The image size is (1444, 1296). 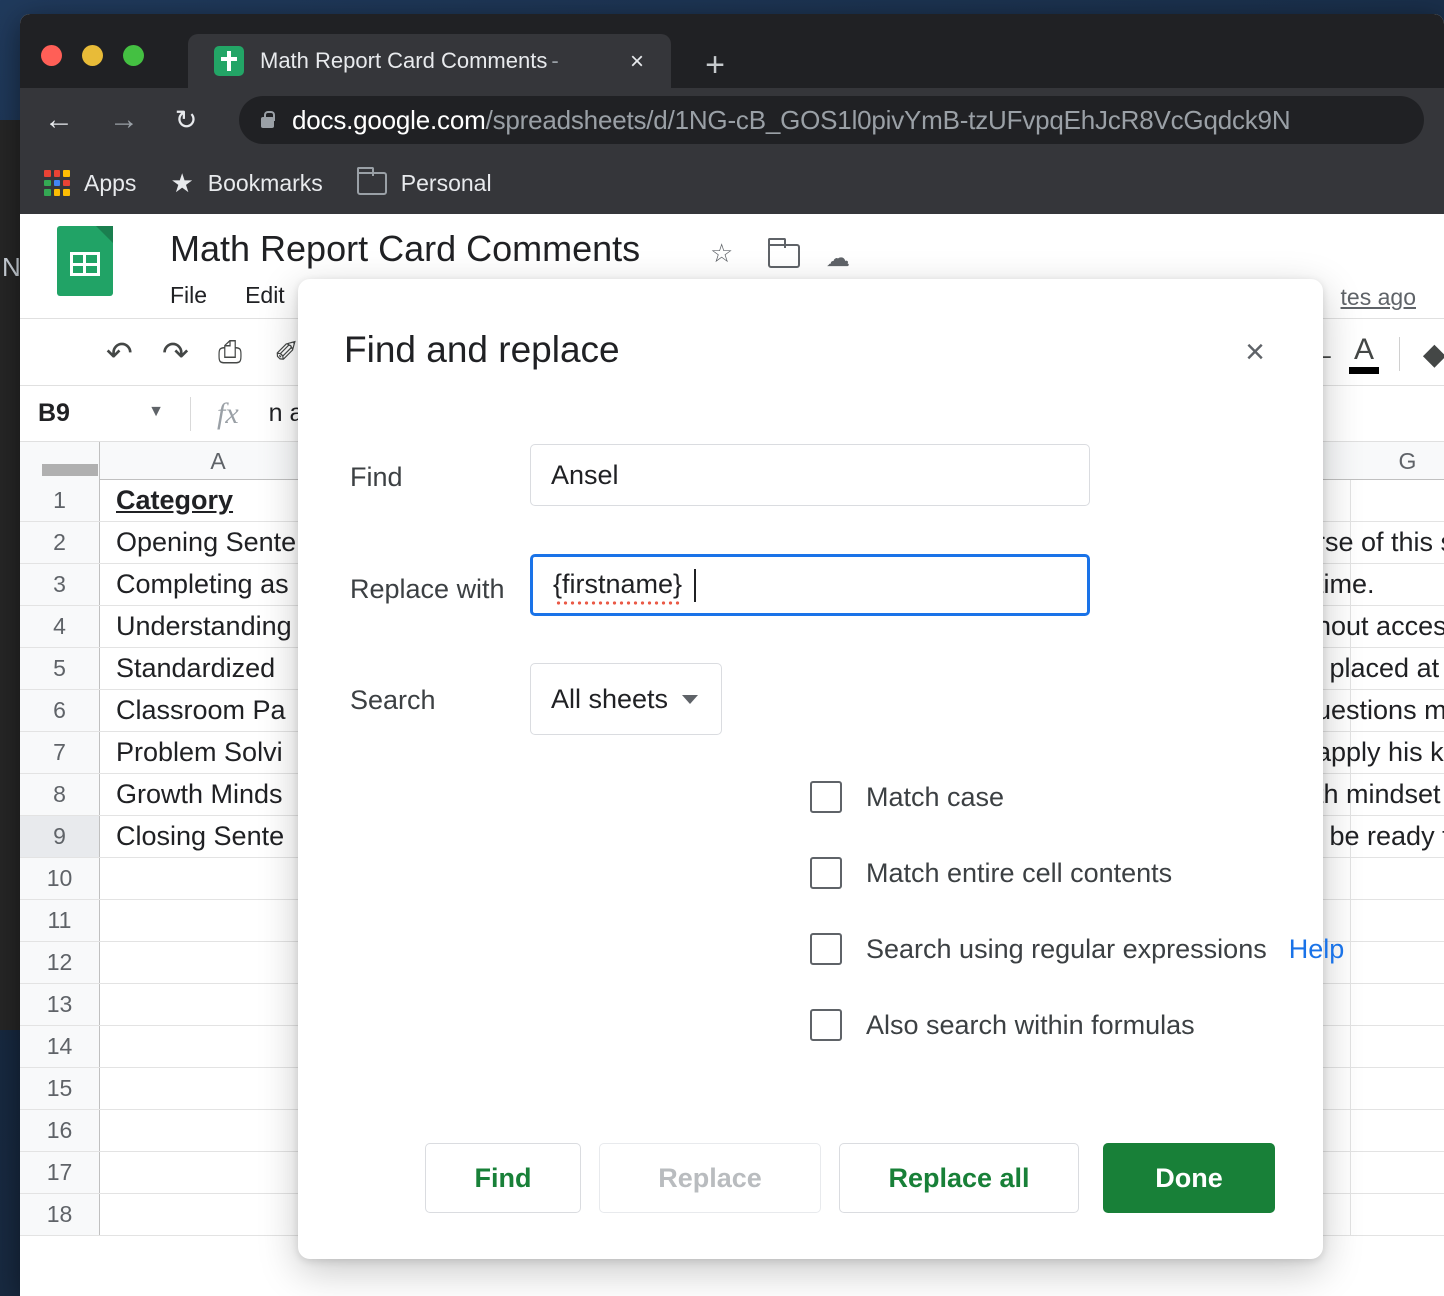 I want to click on match-entire-cell-label: Match entire cell contents, so click(x=1019, y=872).